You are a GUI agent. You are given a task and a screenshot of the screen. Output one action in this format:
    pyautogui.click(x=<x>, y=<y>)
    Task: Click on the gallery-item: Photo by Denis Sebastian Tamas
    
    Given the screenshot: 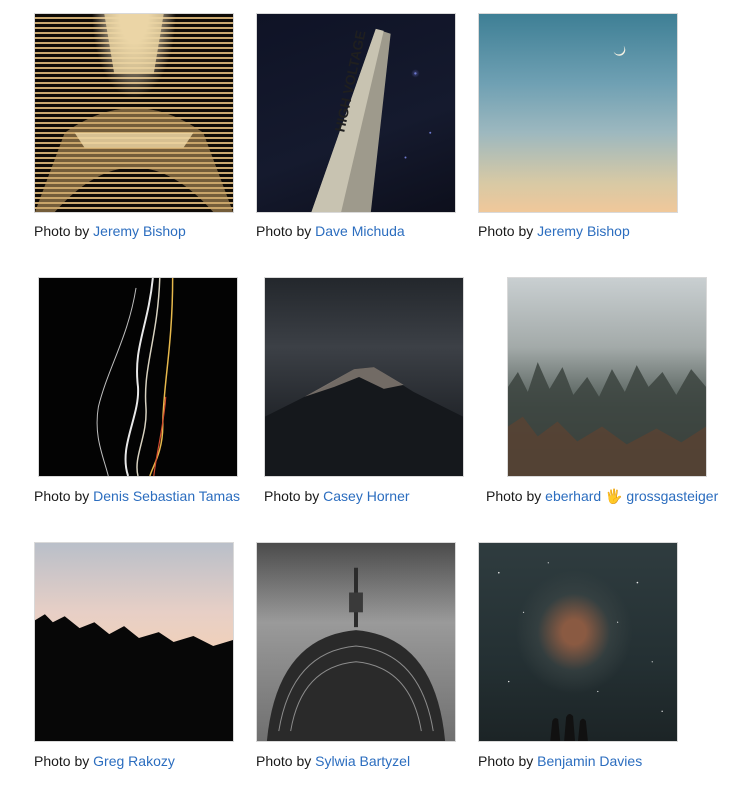 What is the action you would take?
    pyautogui.click(x=137, y=390)
    